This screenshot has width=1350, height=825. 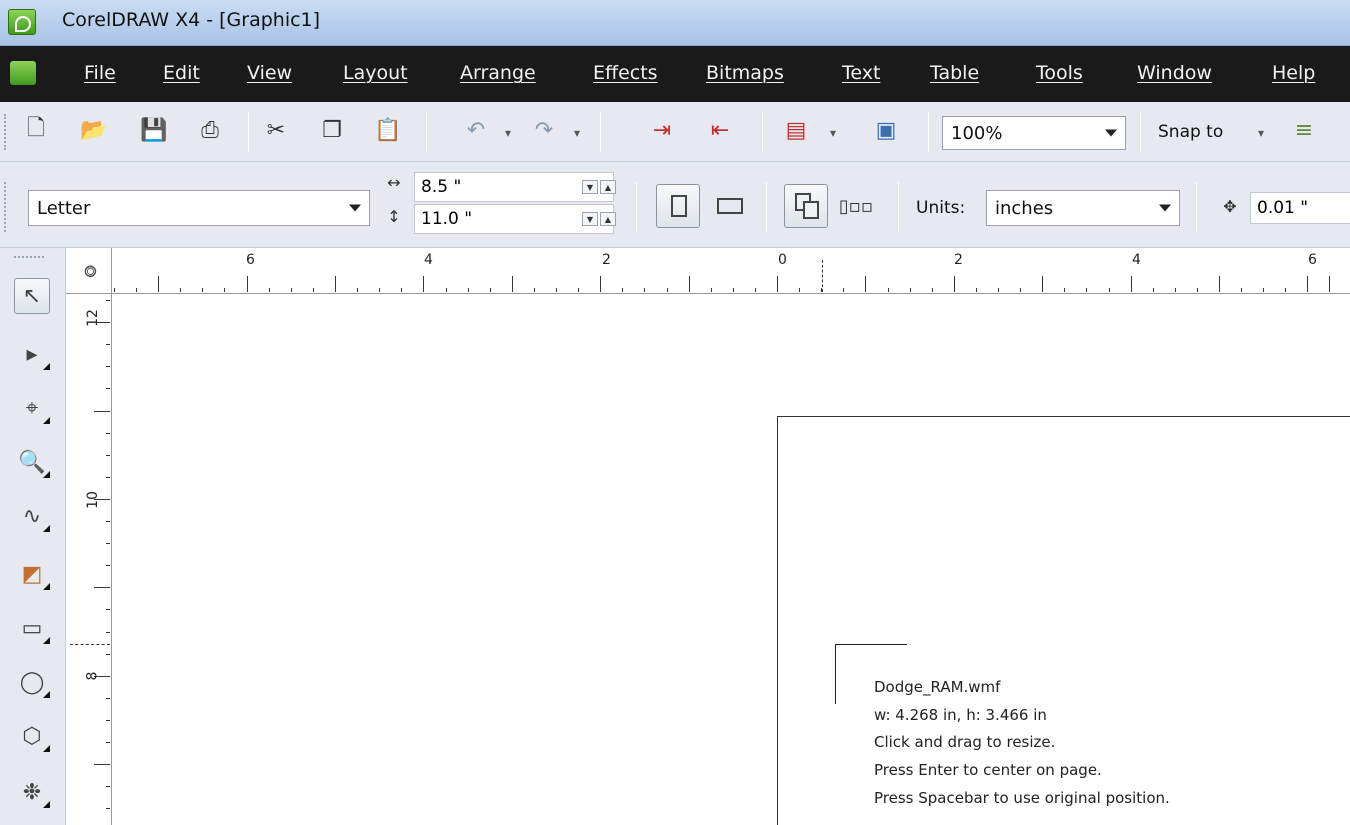 I want to click on toolbar-grip, so click(x=6, y=132).